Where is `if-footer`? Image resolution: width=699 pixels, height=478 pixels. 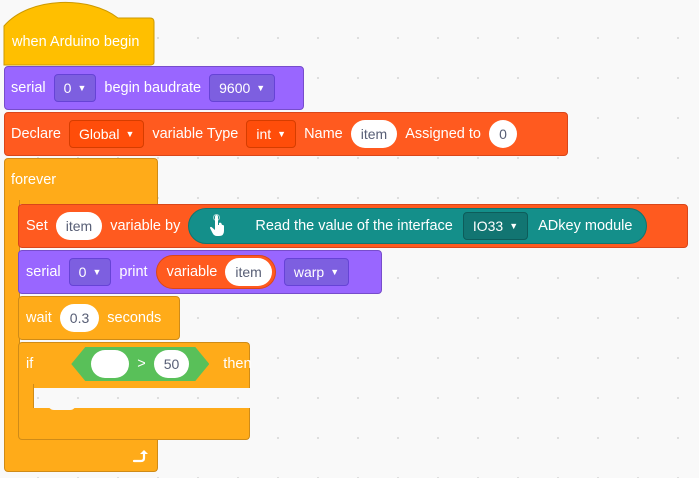 if-footer is located at coordinates (134, 424).